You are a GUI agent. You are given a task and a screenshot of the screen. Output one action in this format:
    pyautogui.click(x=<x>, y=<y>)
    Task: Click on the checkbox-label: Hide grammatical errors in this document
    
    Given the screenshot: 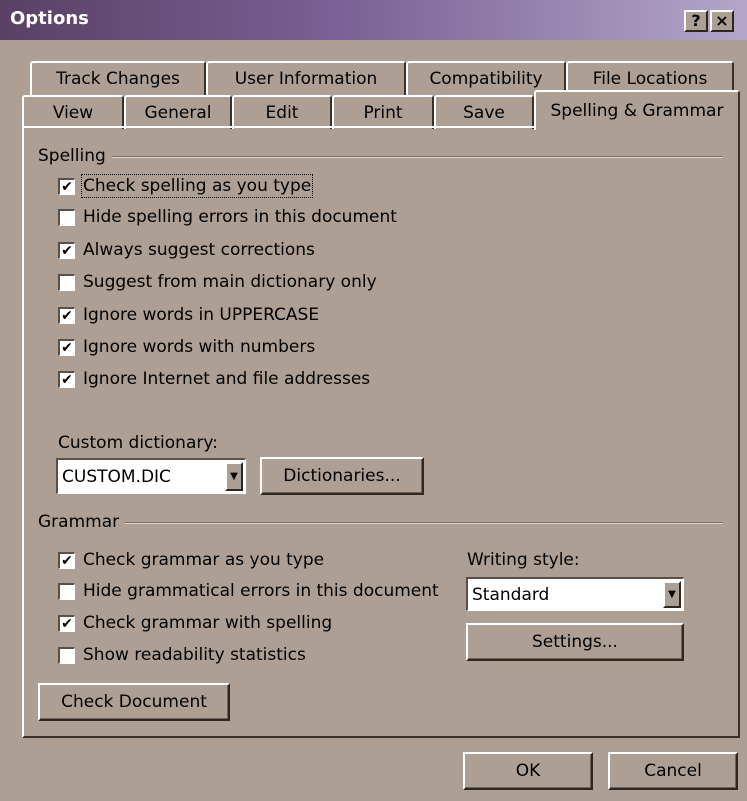 What is the action you would take?
    pyautogui.click(x=261, y=591)
    